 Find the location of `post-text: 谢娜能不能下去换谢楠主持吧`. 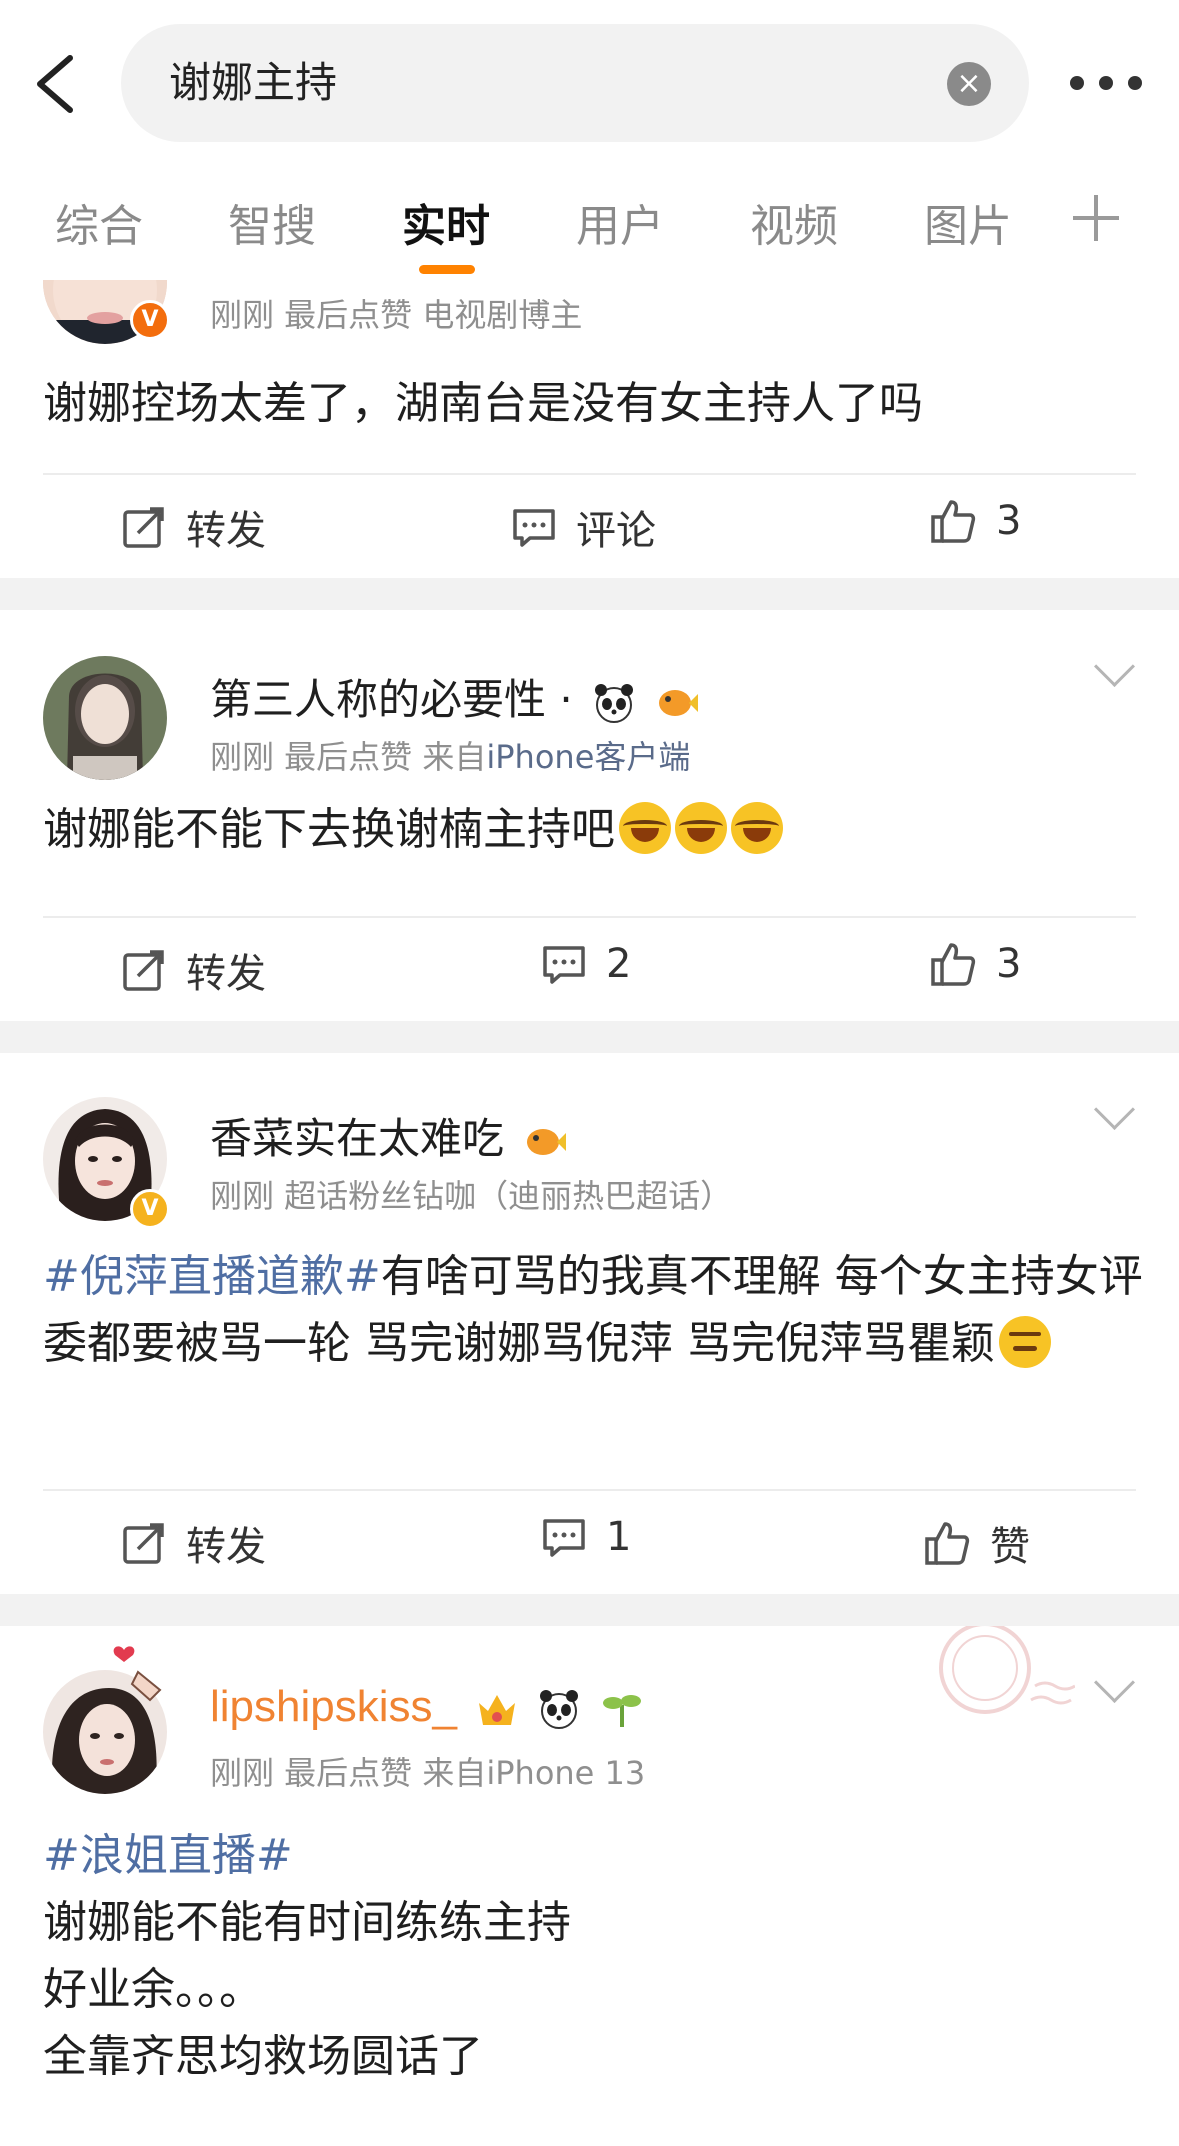

post-text: 谢娜能不能下去换谢楠主持吧 is located at coordinates (329, 829).